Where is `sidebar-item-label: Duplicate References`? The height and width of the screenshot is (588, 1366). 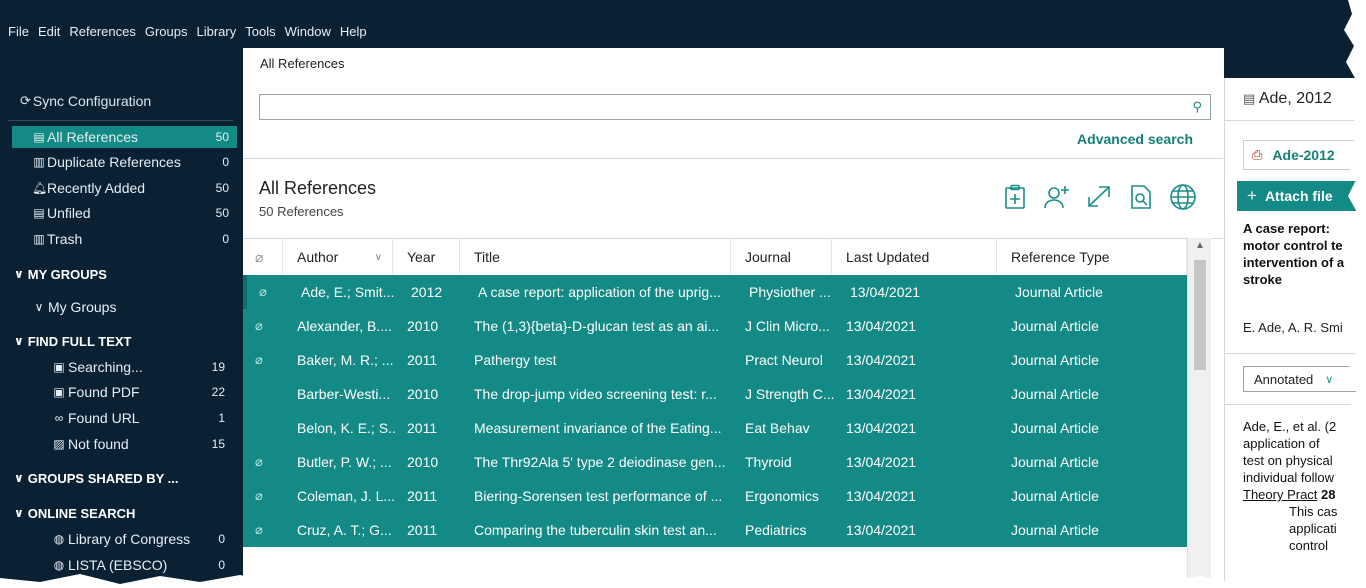
sidebar-item-label: Duplicate References is located at coordinates (114, 162).